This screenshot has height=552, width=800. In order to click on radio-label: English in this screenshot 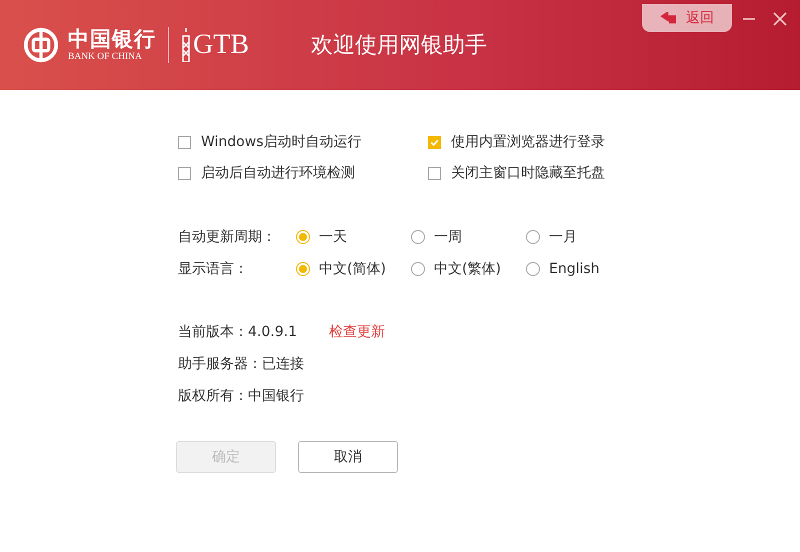, I will do `click(574, 269)`.